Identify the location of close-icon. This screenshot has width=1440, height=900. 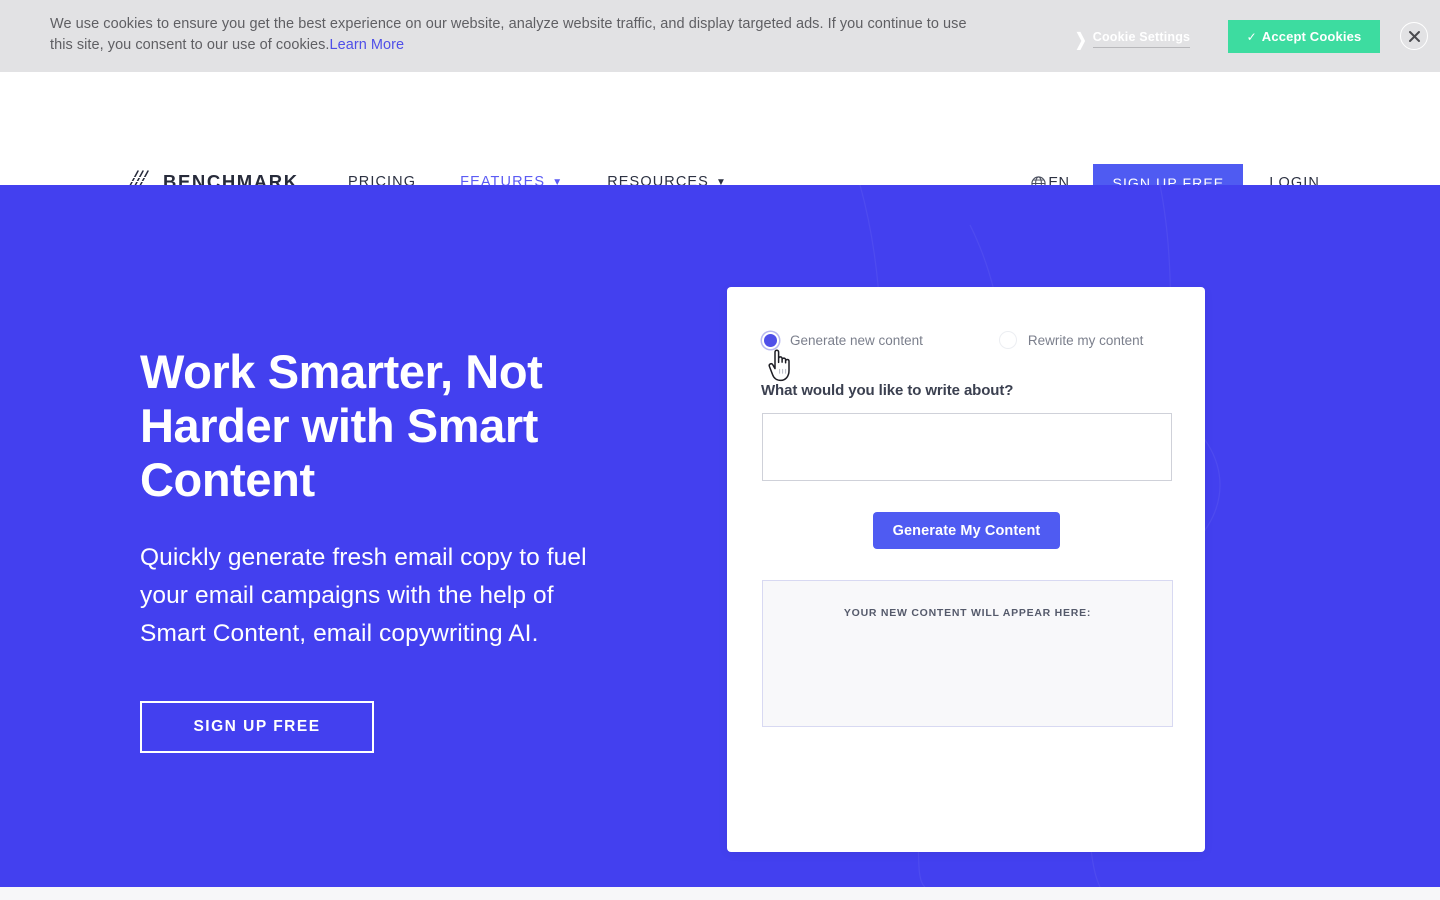
(1414, 36).